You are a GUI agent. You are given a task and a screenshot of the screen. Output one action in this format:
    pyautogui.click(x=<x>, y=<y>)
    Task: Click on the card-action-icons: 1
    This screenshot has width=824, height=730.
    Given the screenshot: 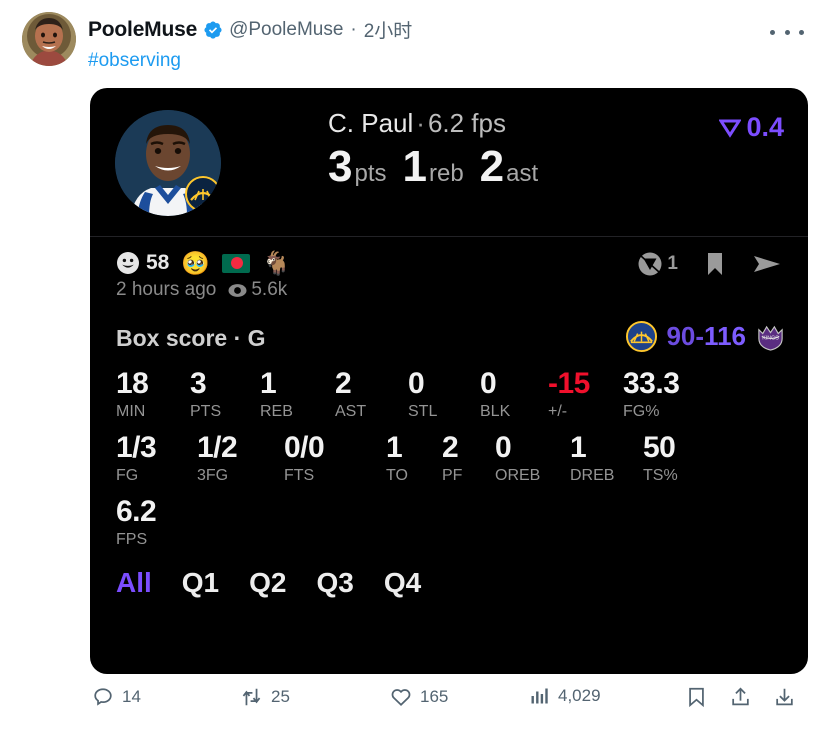 What is the action you would take?
    pyautogui.click(x=709, y=264)
    